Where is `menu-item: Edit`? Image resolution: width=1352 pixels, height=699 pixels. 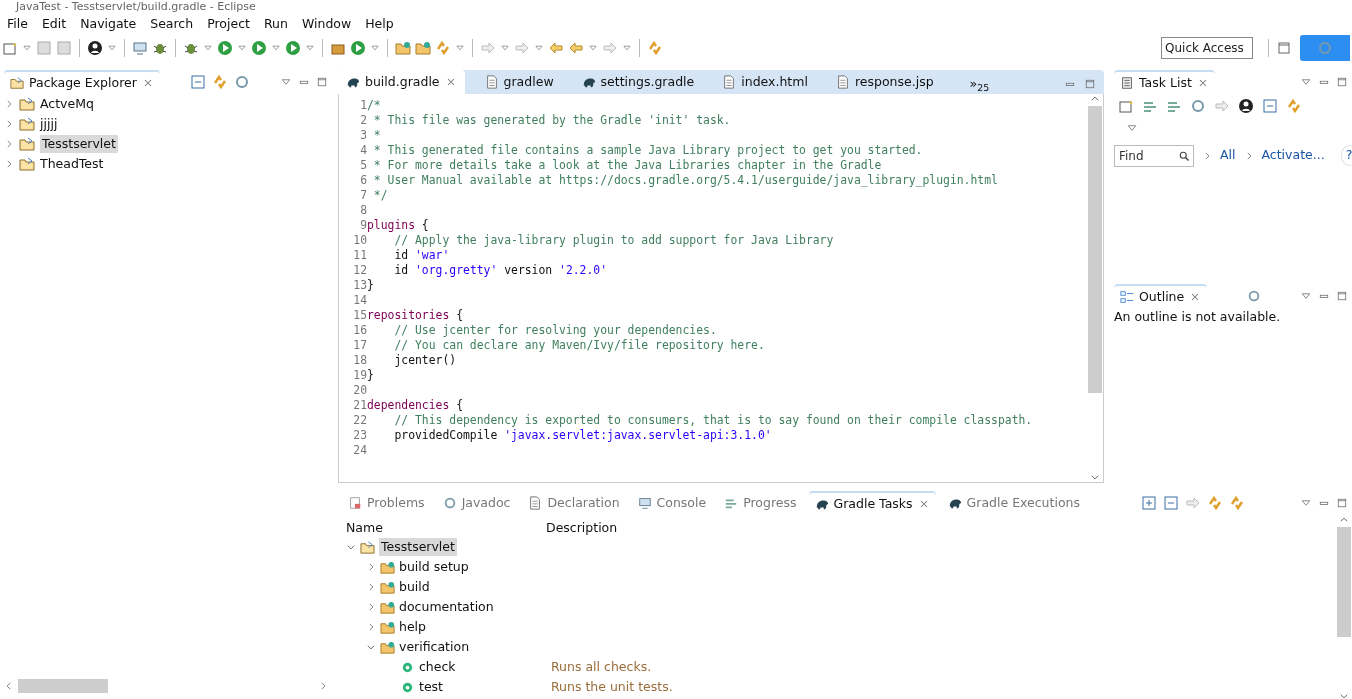 menu-item: Edit is located at coordinates (54, 24).